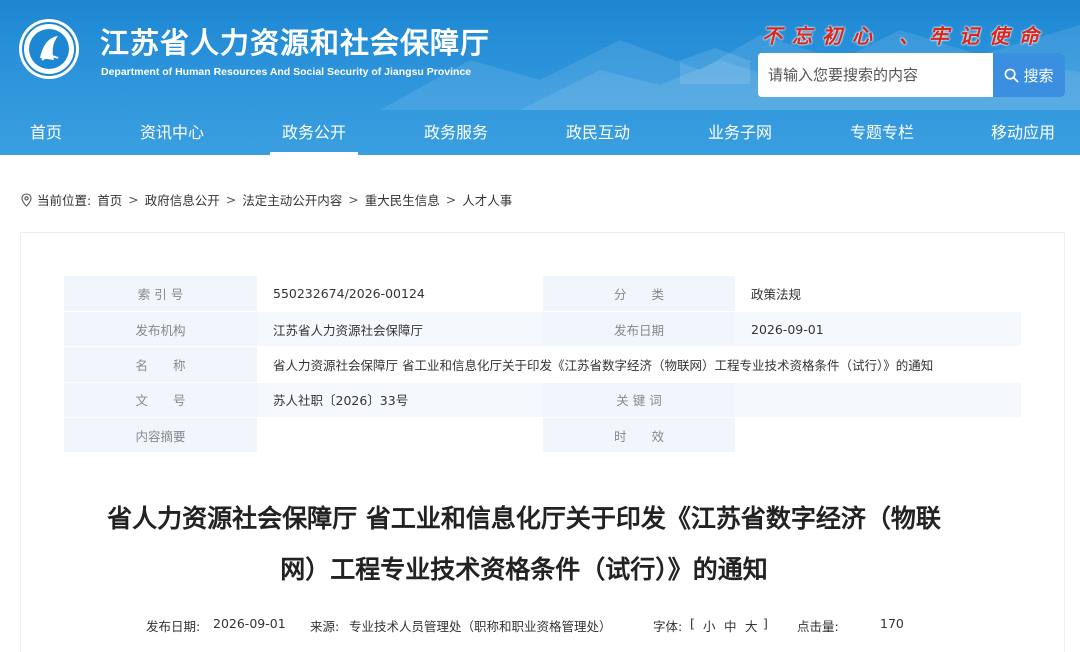 The width and height of the screenshot is (1080, 652). What do you see at coordinates (480, 626) in the screenshot?
I see `source-value: 专业技术人员管理处（职称和职业资格管理处）` at bounding box center [480, 626].